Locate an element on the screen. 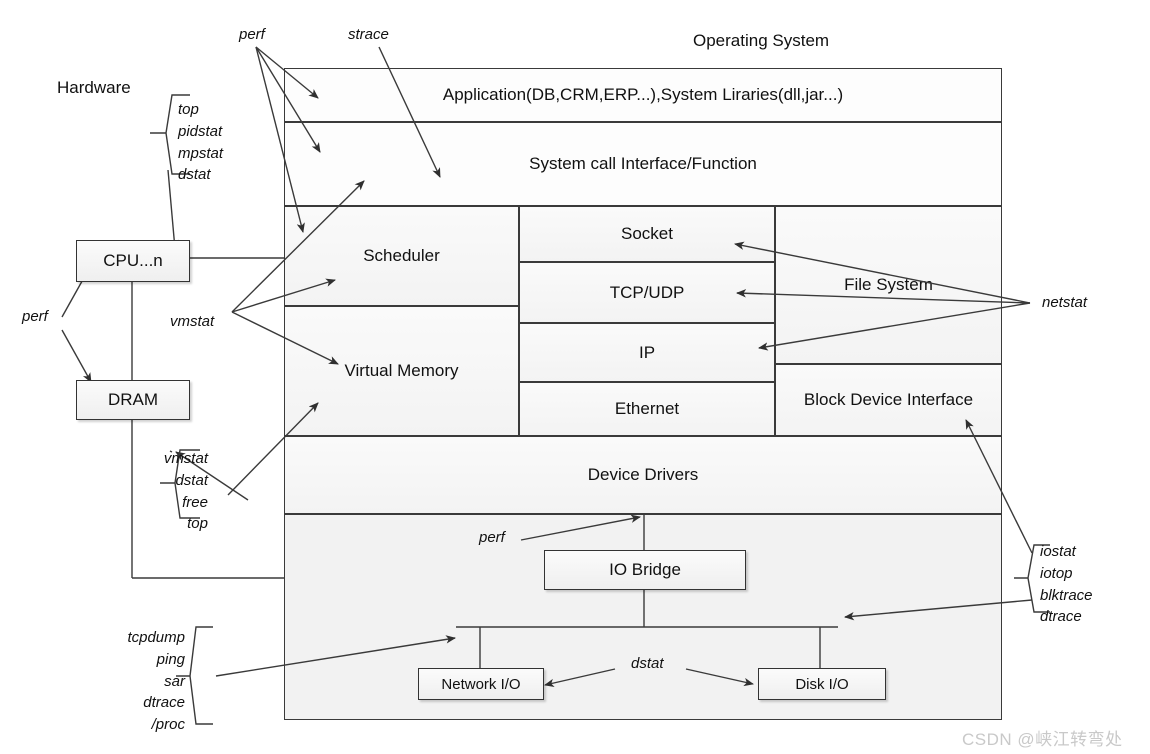 The width and height of the screenshot is (1150, 754). os-cell-virtual-memory: Virtual Memory is located at coordinates (401, 371).